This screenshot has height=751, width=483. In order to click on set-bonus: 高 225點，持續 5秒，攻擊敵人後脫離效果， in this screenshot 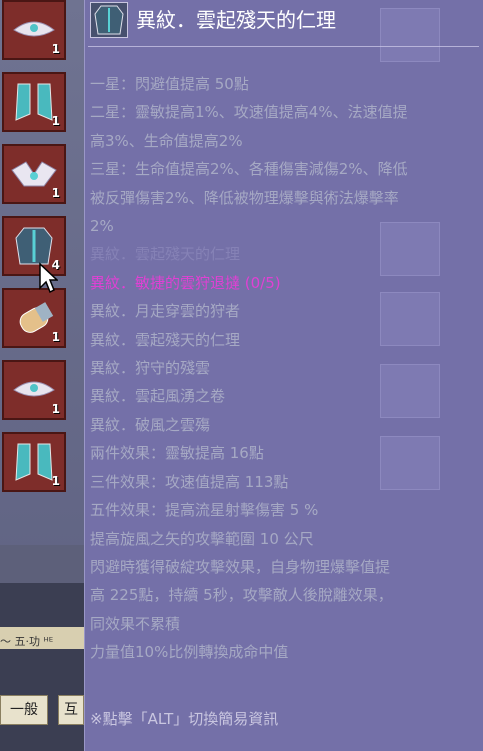, I will do `click(241, 595)`.